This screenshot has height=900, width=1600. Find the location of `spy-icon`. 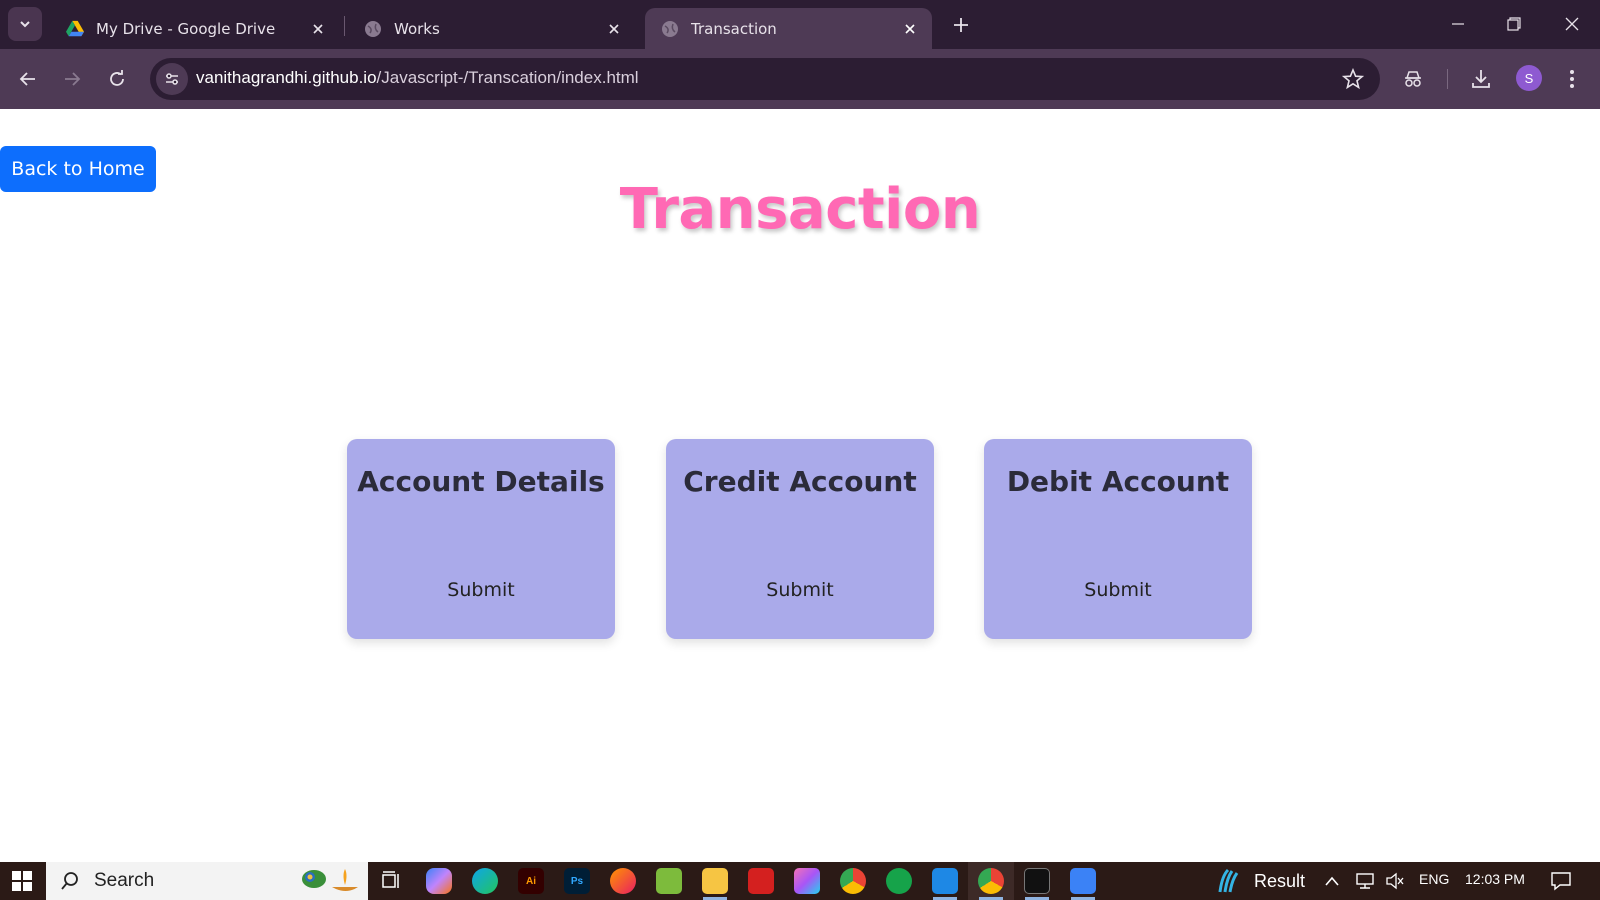

spy-icon is located at coordinates (1413, 79).